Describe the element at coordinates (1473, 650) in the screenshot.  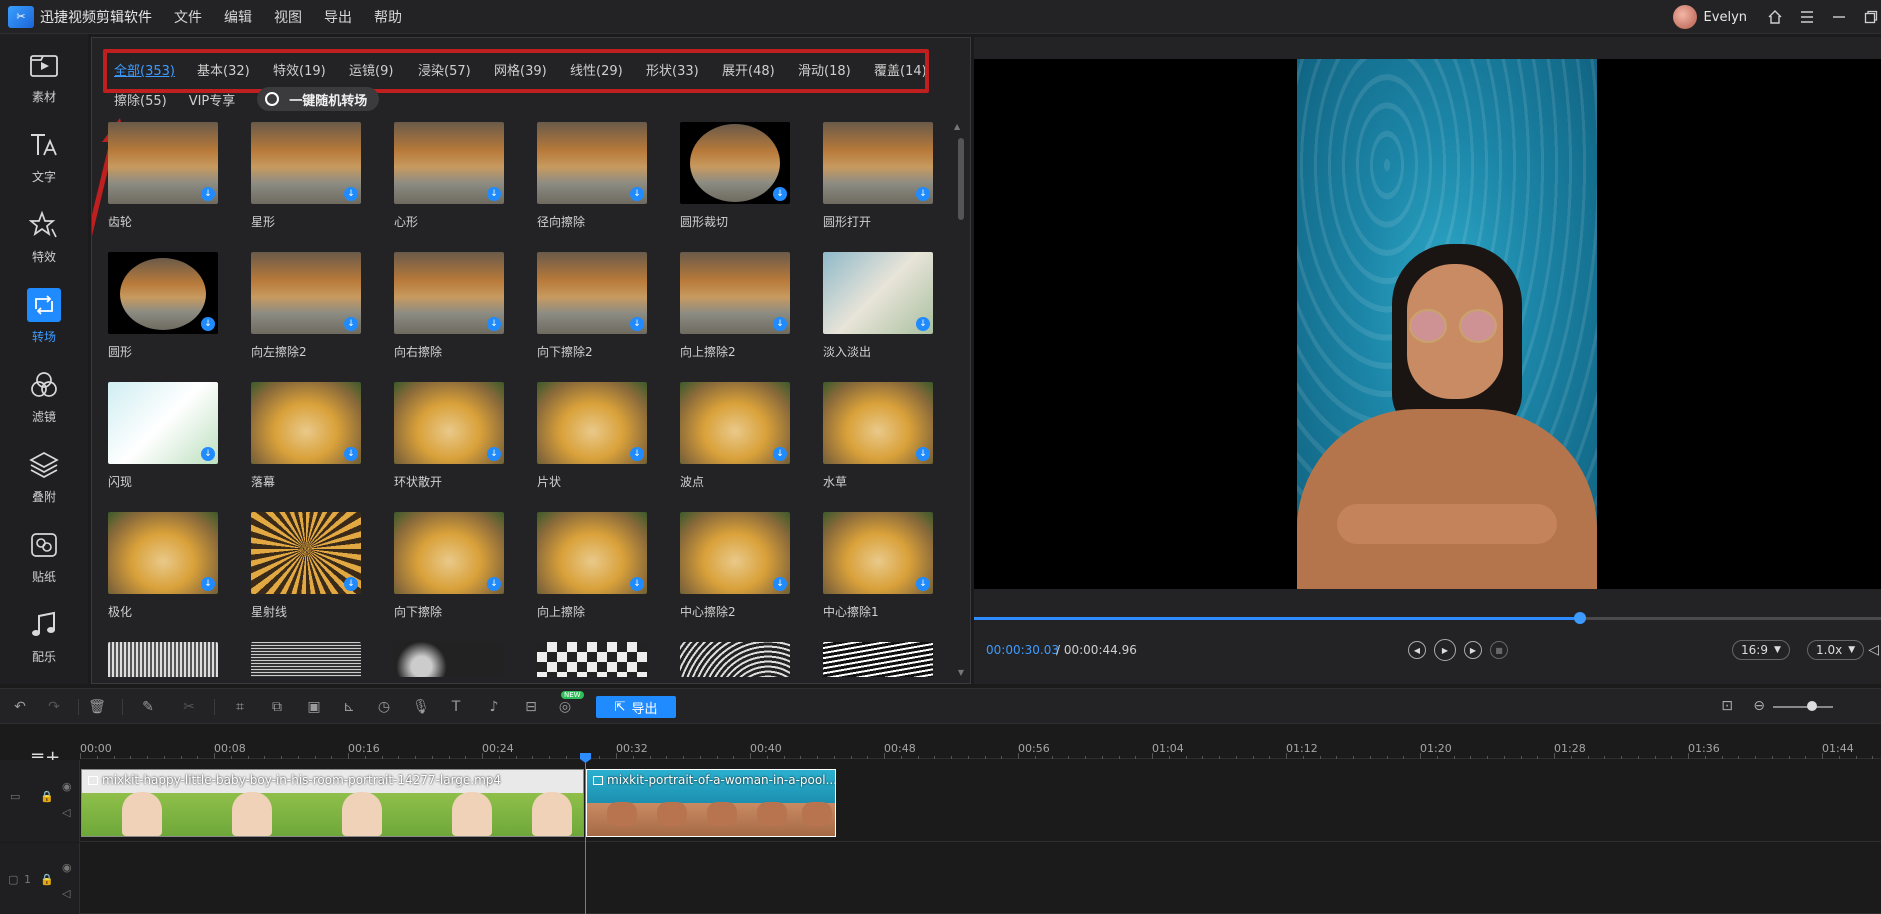
I see `next-frame-icon: ▶` at that location.